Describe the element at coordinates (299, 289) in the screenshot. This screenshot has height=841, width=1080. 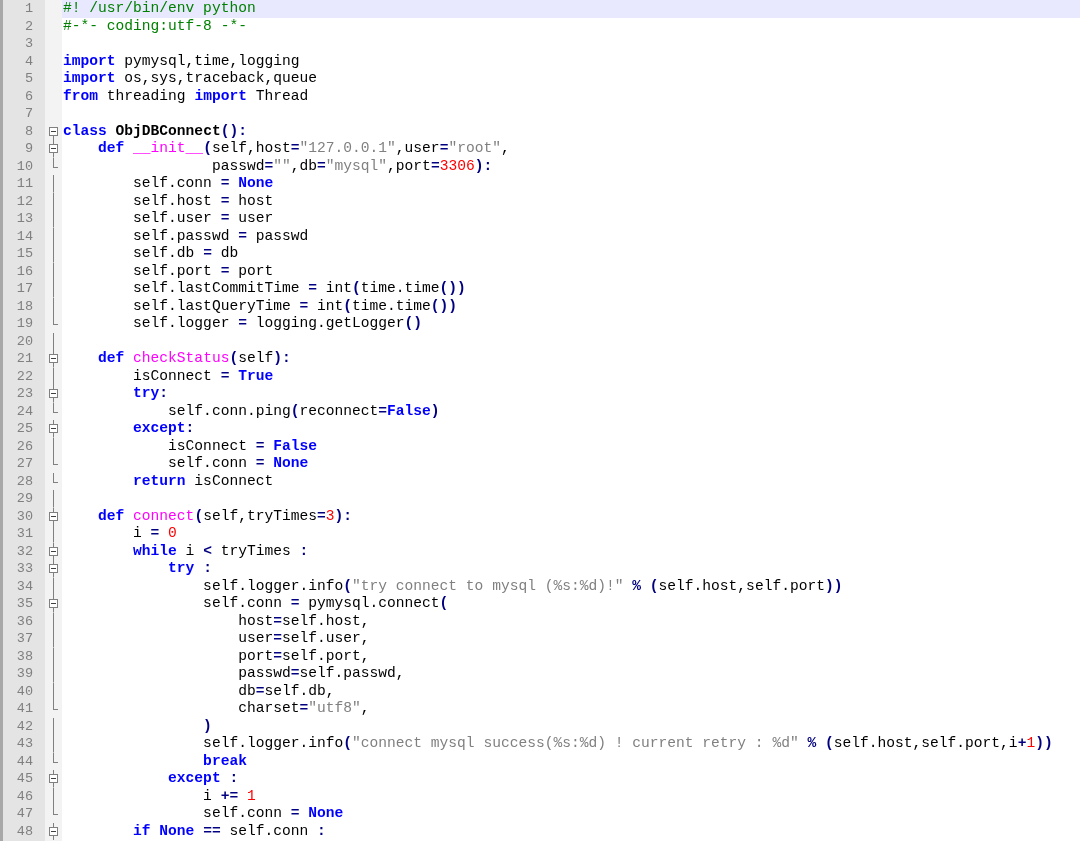
I see `code-line: self.lastCommitTime = int(time.time())` at that location.